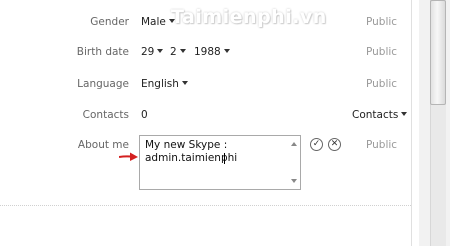  Describe the element at coordinates (128, 156) in the screenshot. I see `red-arrow-icon` at that location.